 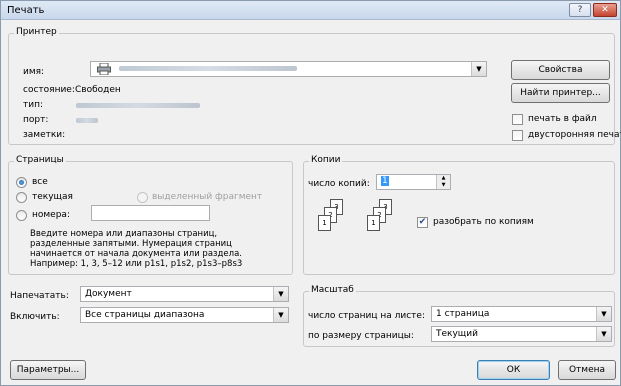 What do you see at coordinates (145, 315) in the screenshot?
I see `include-value: Все страницы диапазона` at bounding box center [145, 315].